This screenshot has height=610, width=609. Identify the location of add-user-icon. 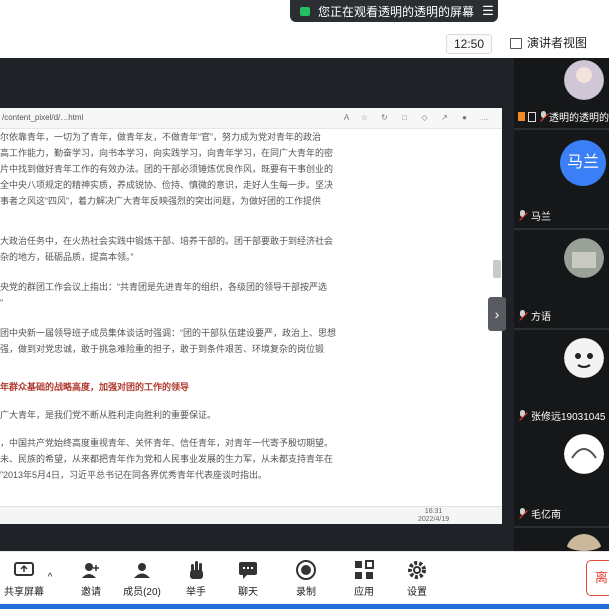
(91, 570).